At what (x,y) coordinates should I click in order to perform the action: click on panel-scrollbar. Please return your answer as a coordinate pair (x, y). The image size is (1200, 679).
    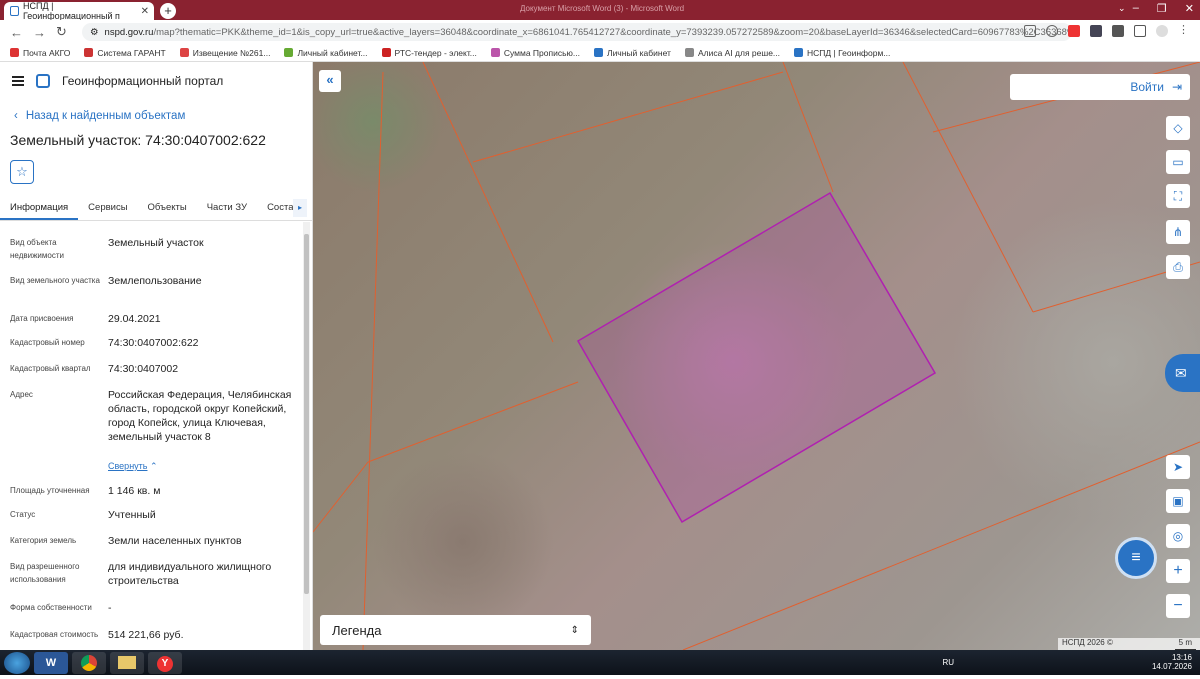
    Looking at the image, I should click on (306, 436).